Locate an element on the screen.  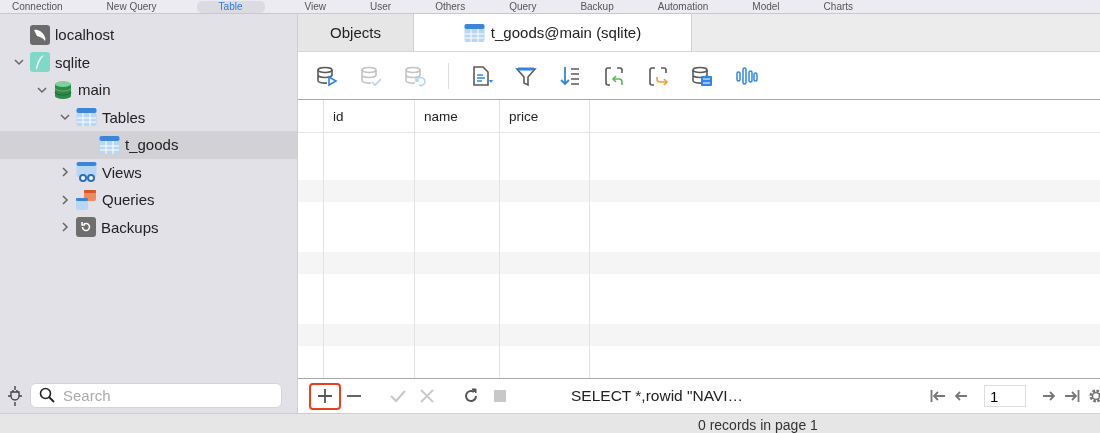
column-header: price is located at coordinates (544, 116).